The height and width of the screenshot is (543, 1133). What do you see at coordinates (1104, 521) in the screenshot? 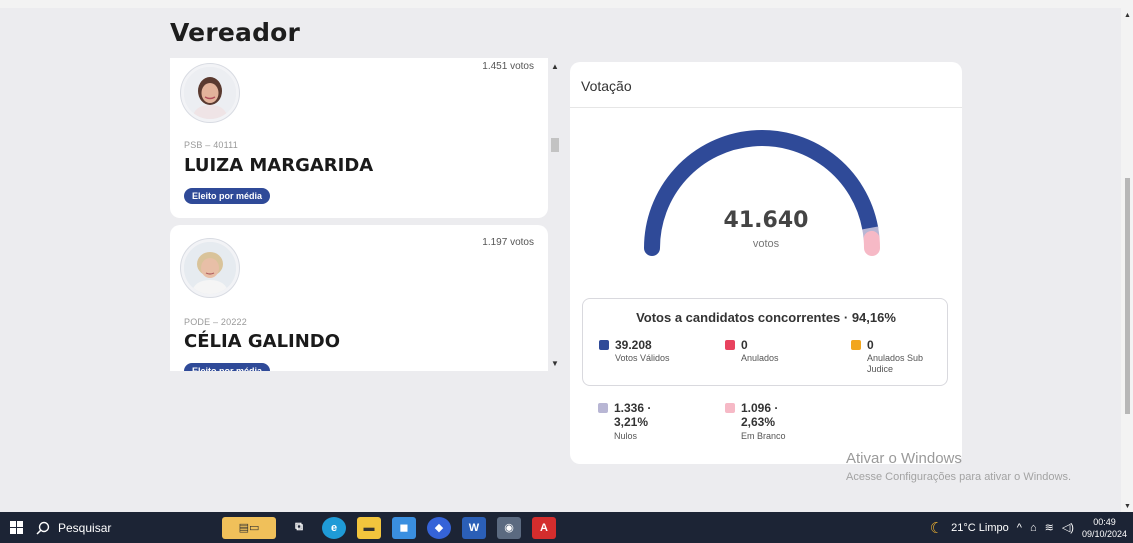
I see `clock-time: 00:49` at bounding box center [1104, 521].